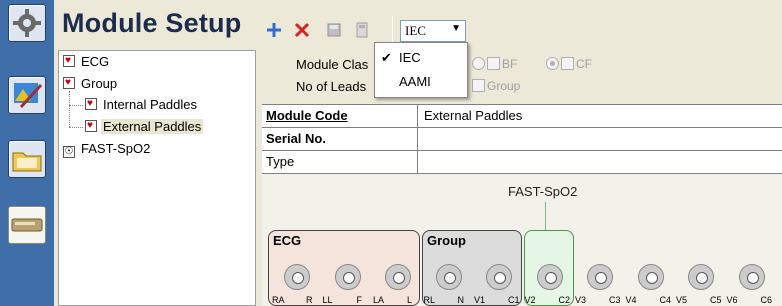 The width and height of the screenshot is (782, 306). I want to click on connector-label: C3, so click(615, 300).